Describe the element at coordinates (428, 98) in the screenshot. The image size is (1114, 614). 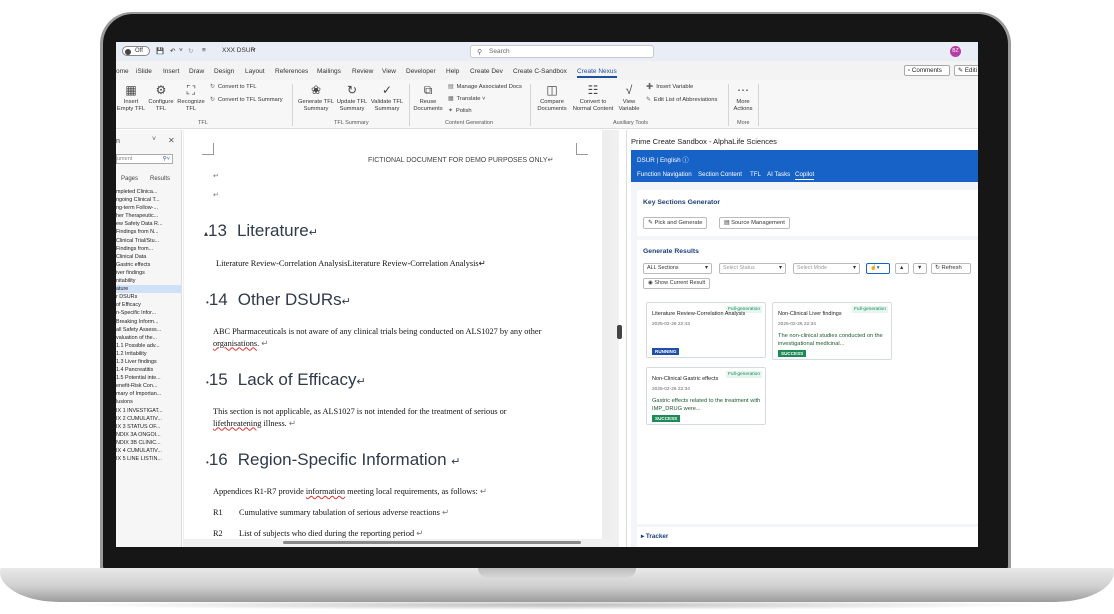
I see `reuse-documents-button: ⧉ Reuse Documents` at that location.